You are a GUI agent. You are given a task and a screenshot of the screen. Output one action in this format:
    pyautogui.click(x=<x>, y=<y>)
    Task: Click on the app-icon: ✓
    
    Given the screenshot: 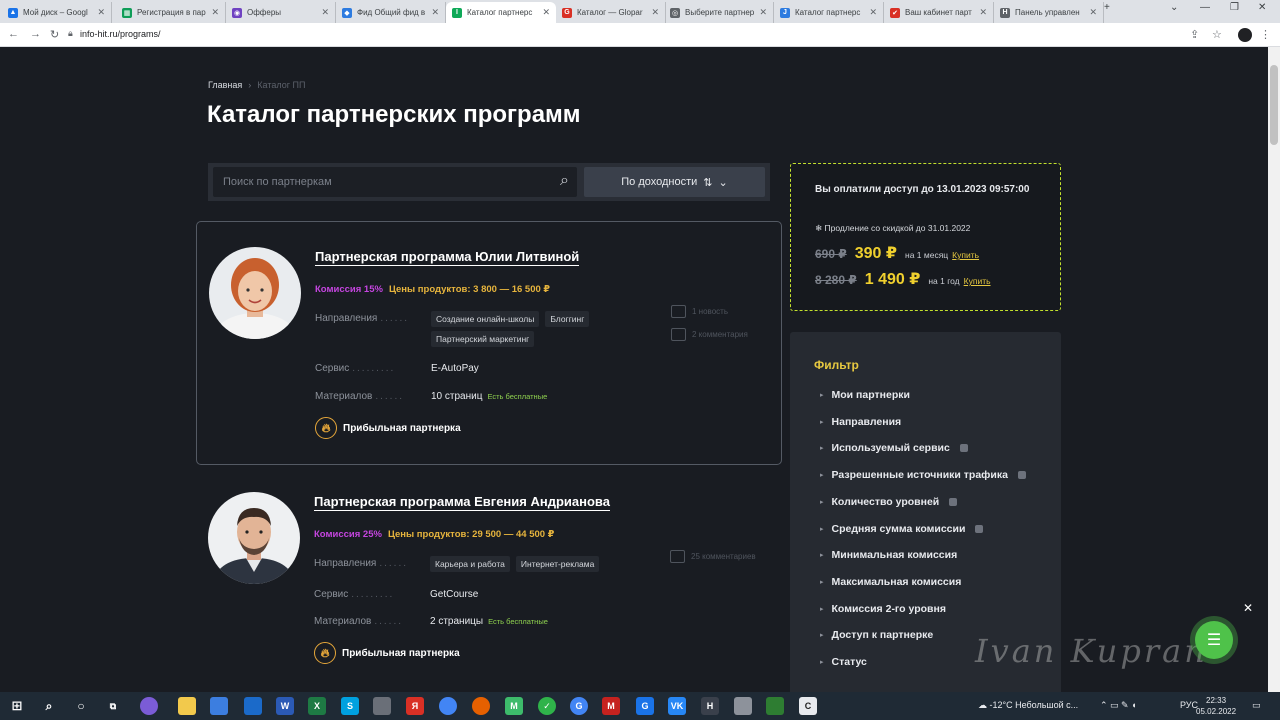 What is the action you would take?
    pyautogui.click(x=547, y=706)
    